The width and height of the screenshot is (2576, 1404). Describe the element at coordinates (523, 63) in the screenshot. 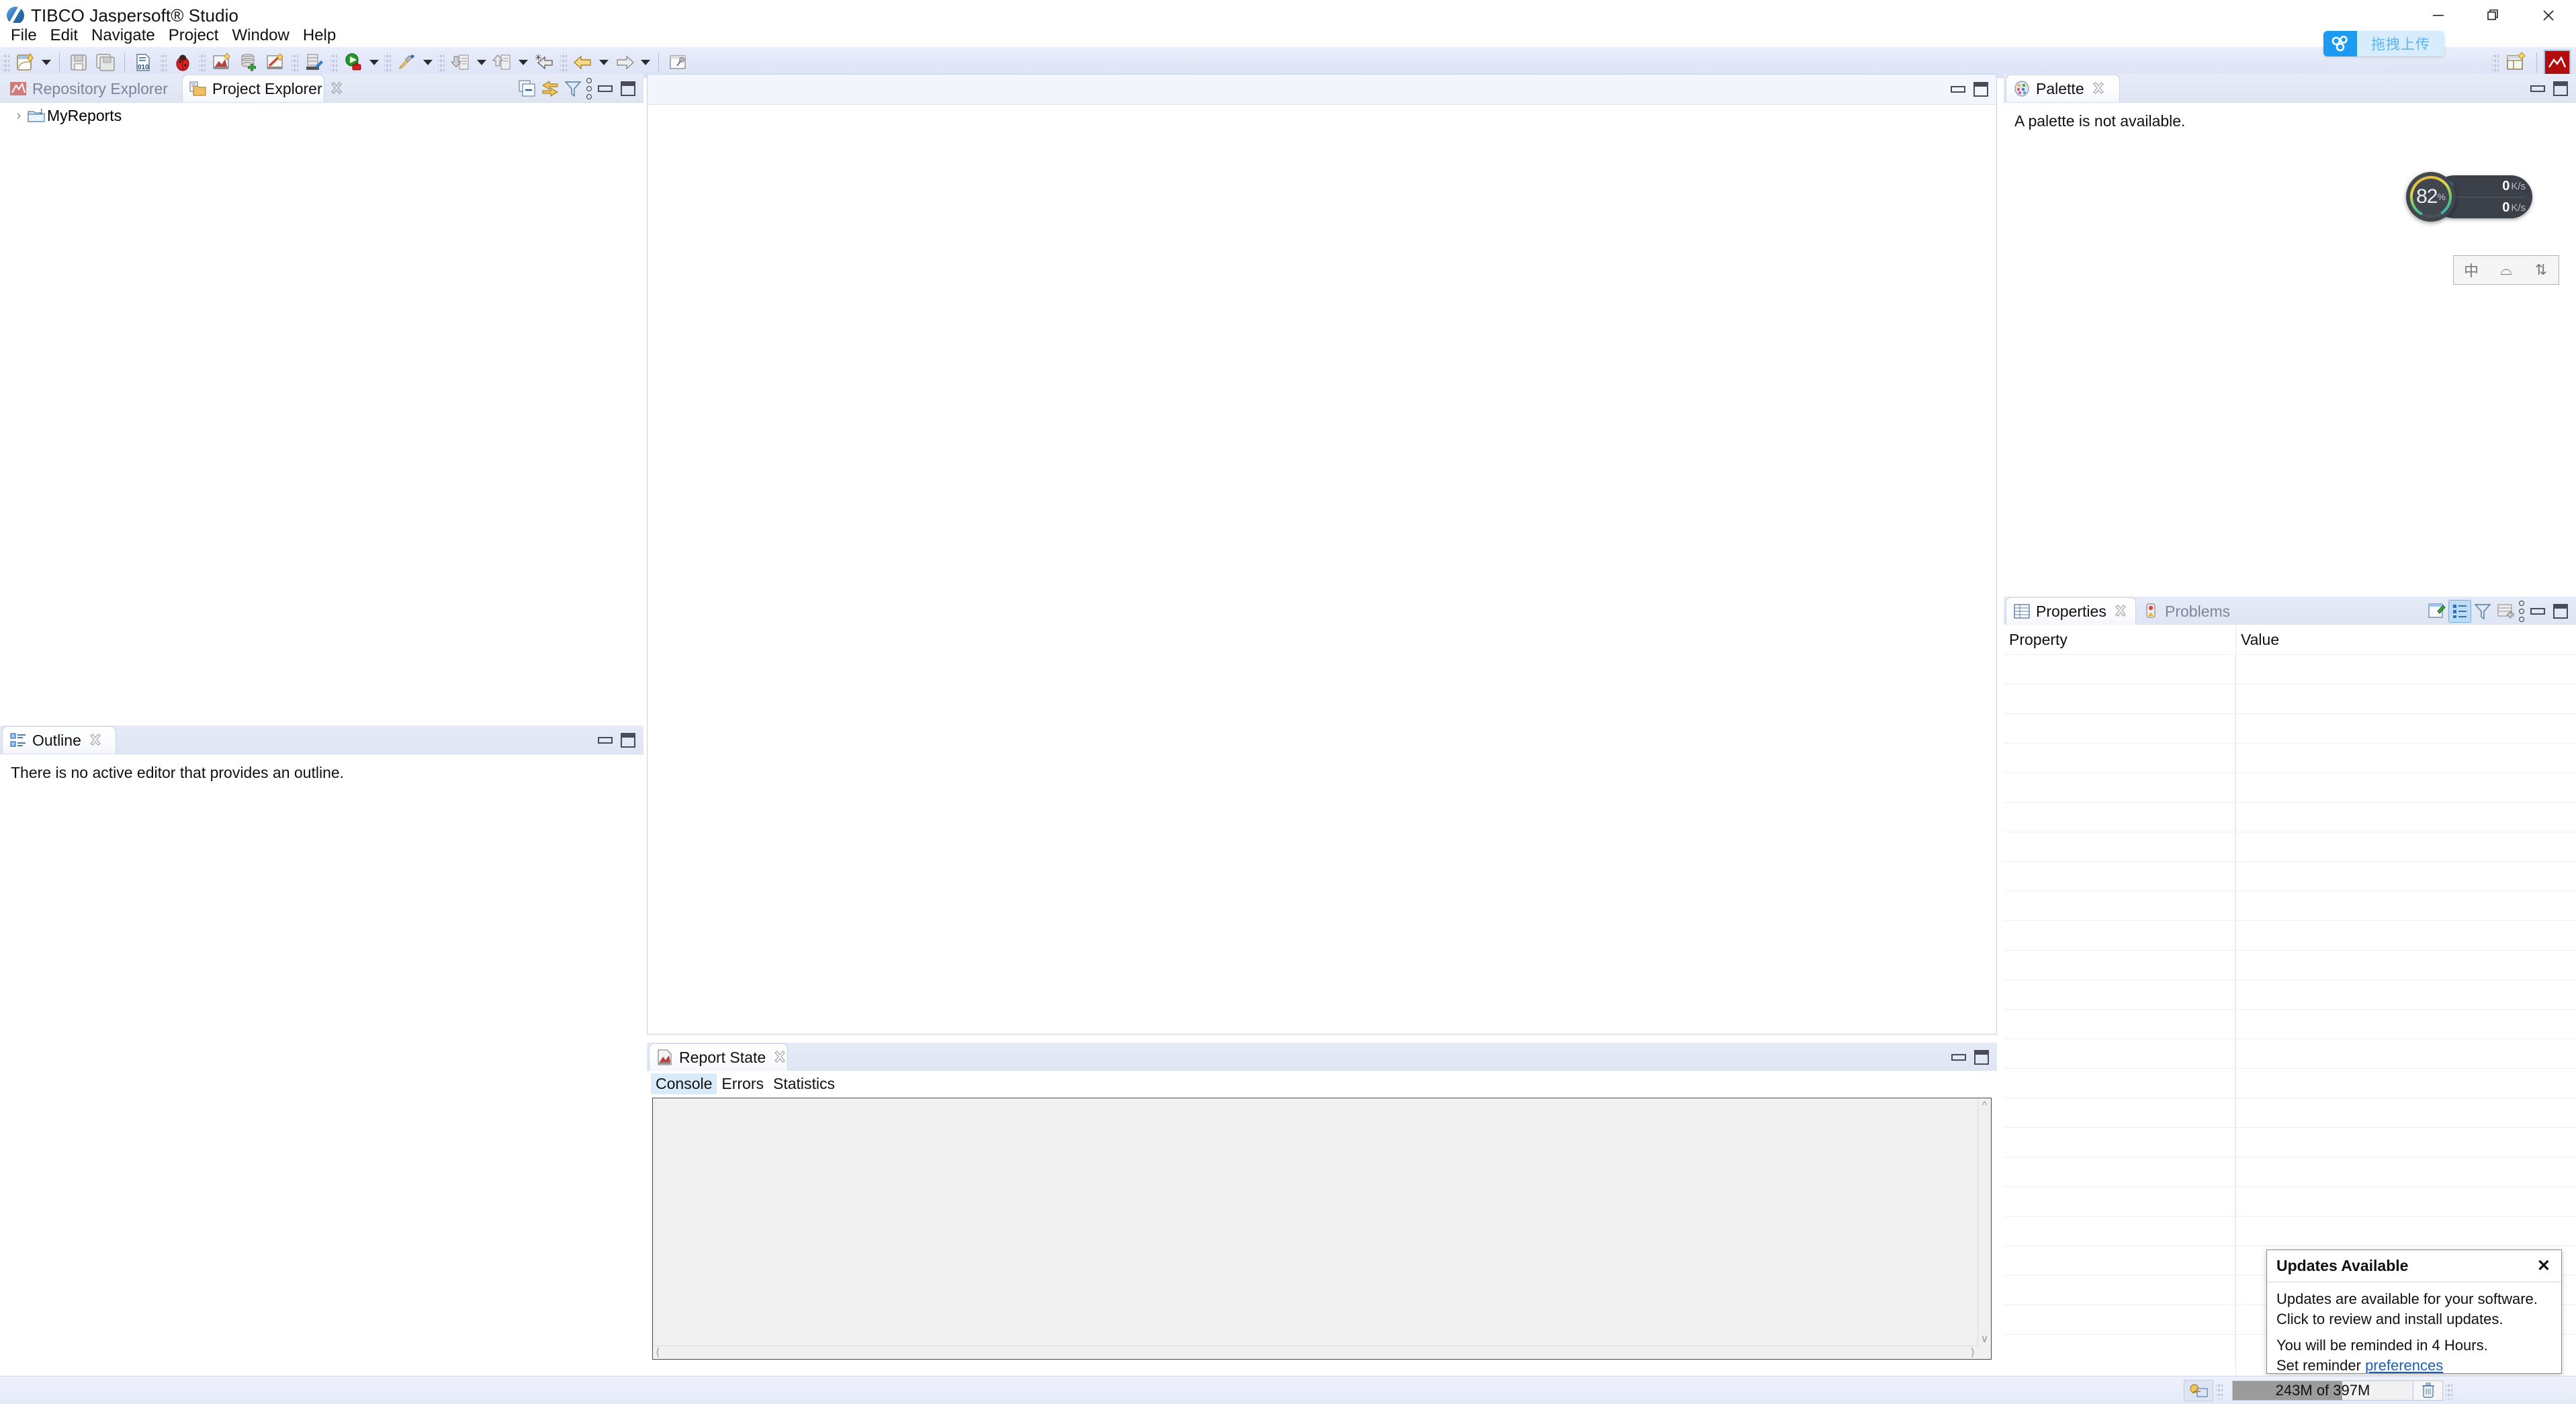

I see `export-dropdown-arrow` at that location.